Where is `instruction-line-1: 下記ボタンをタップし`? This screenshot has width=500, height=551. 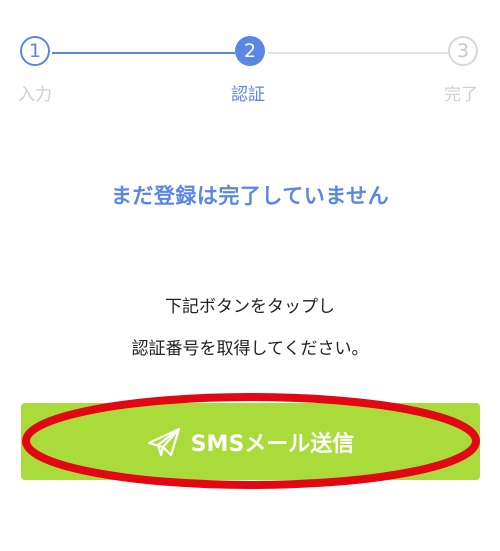 instruction-line-1: 下記ボタンをタップし is located at coordinates (250, 307).